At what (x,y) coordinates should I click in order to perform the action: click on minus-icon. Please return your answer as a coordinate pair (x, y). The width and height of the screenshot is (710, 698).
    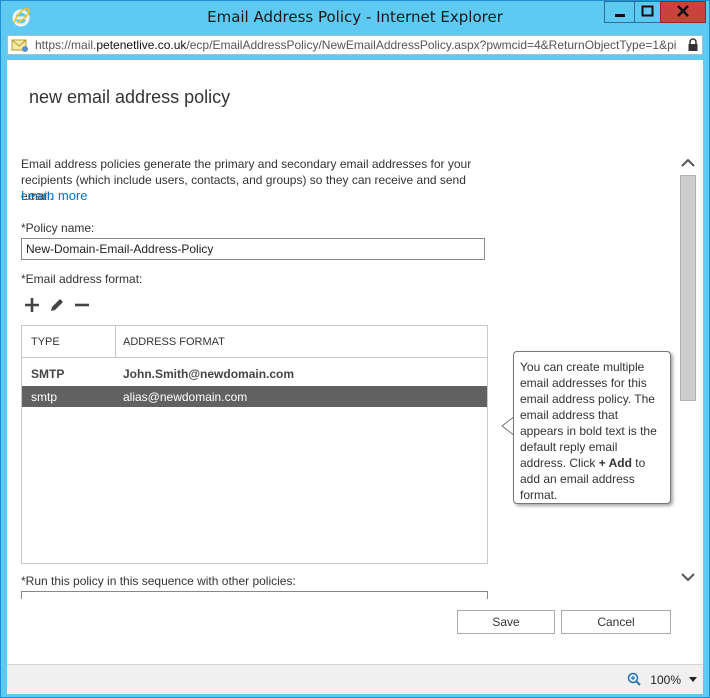
    Looking at the image, I should click on (82, 305).